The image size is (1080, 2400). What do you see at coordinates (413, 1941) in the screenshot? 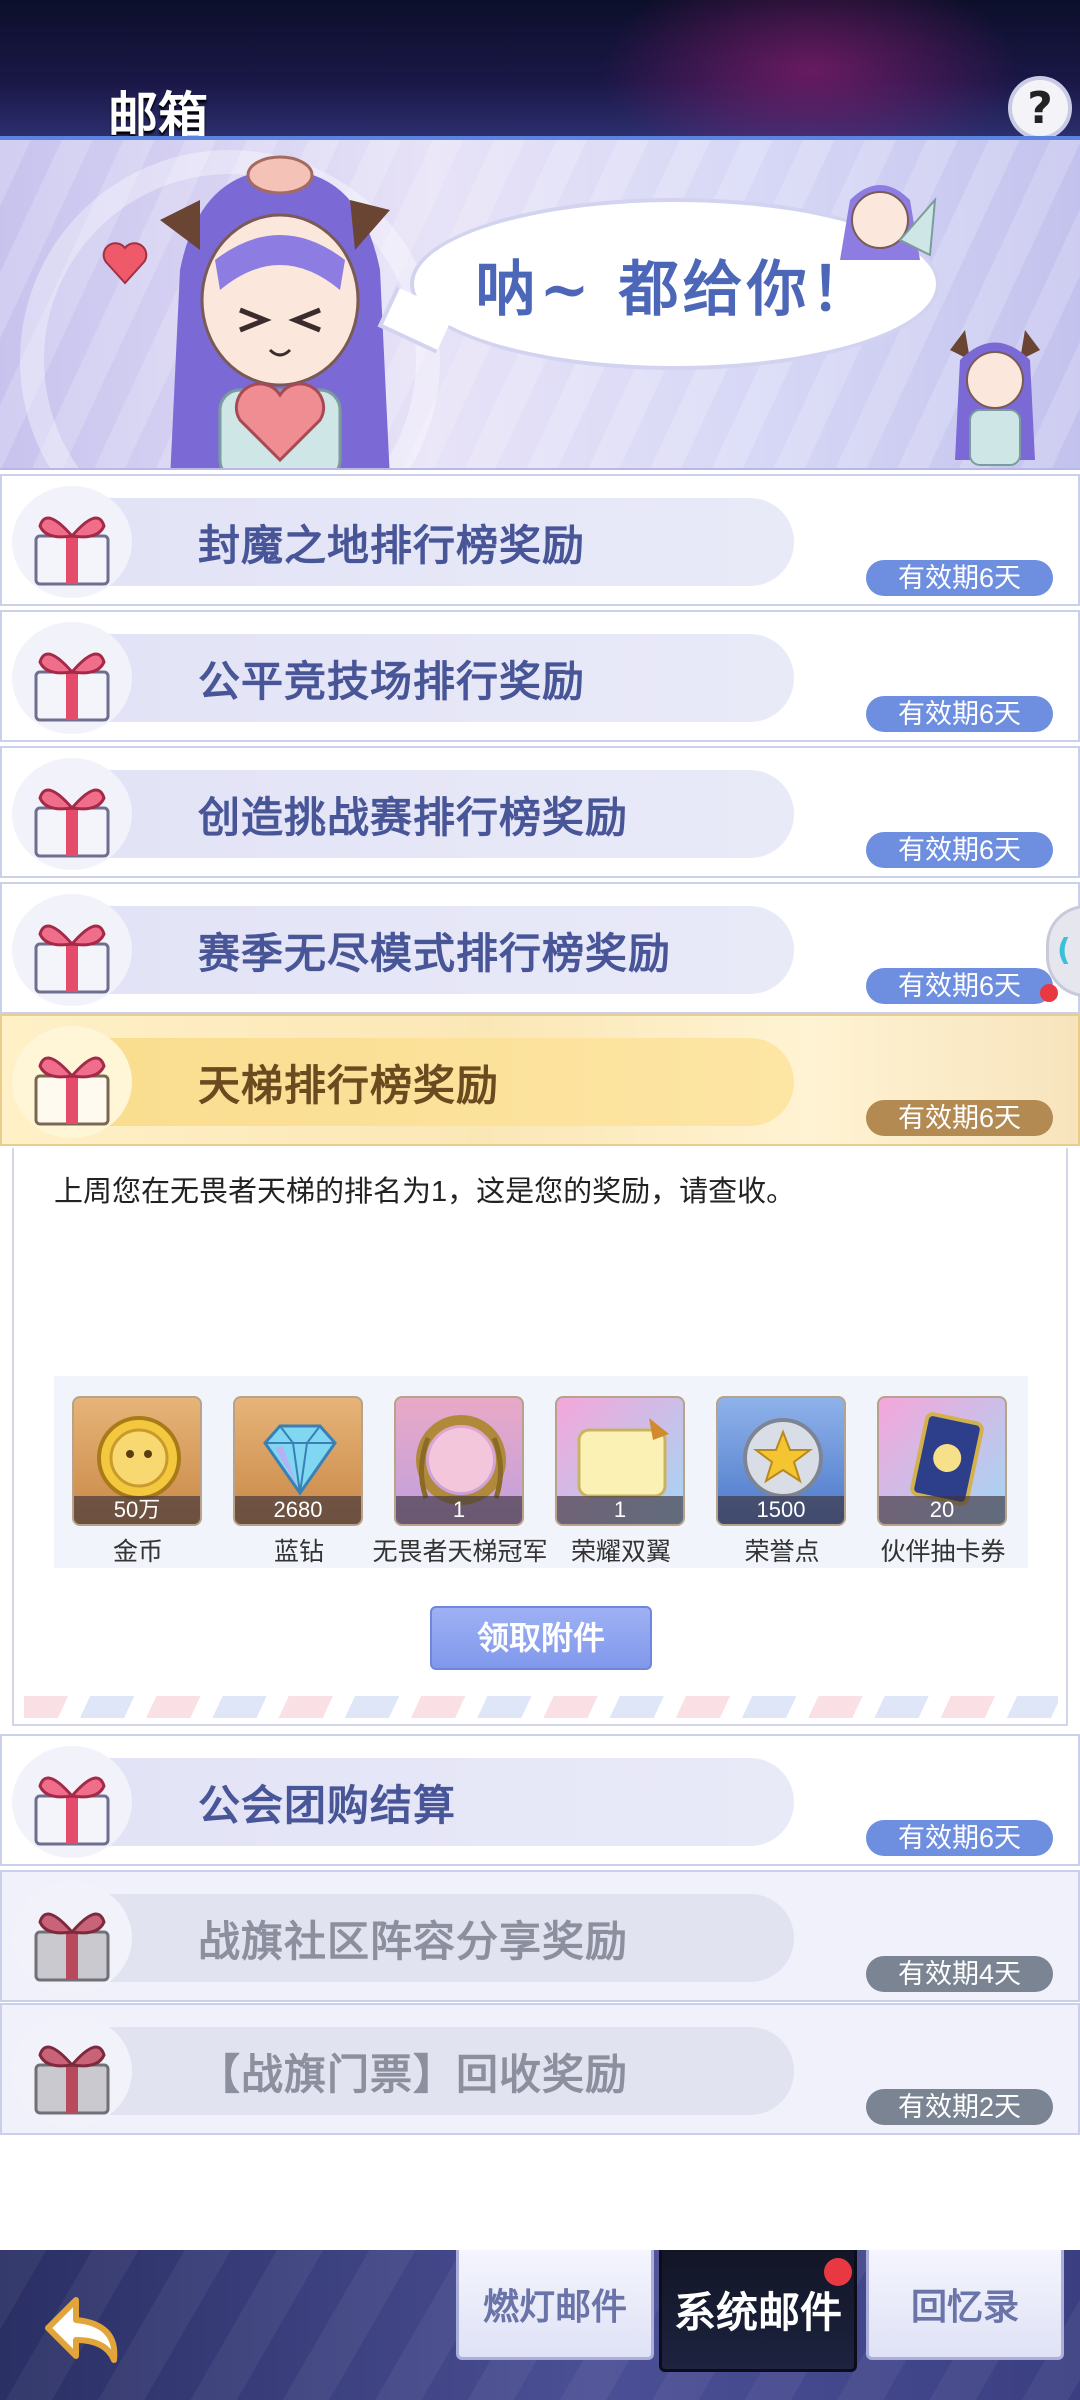
I see `mail-subject: 战旗社区阵容分享奖励` at bounding box center [413, 1941].